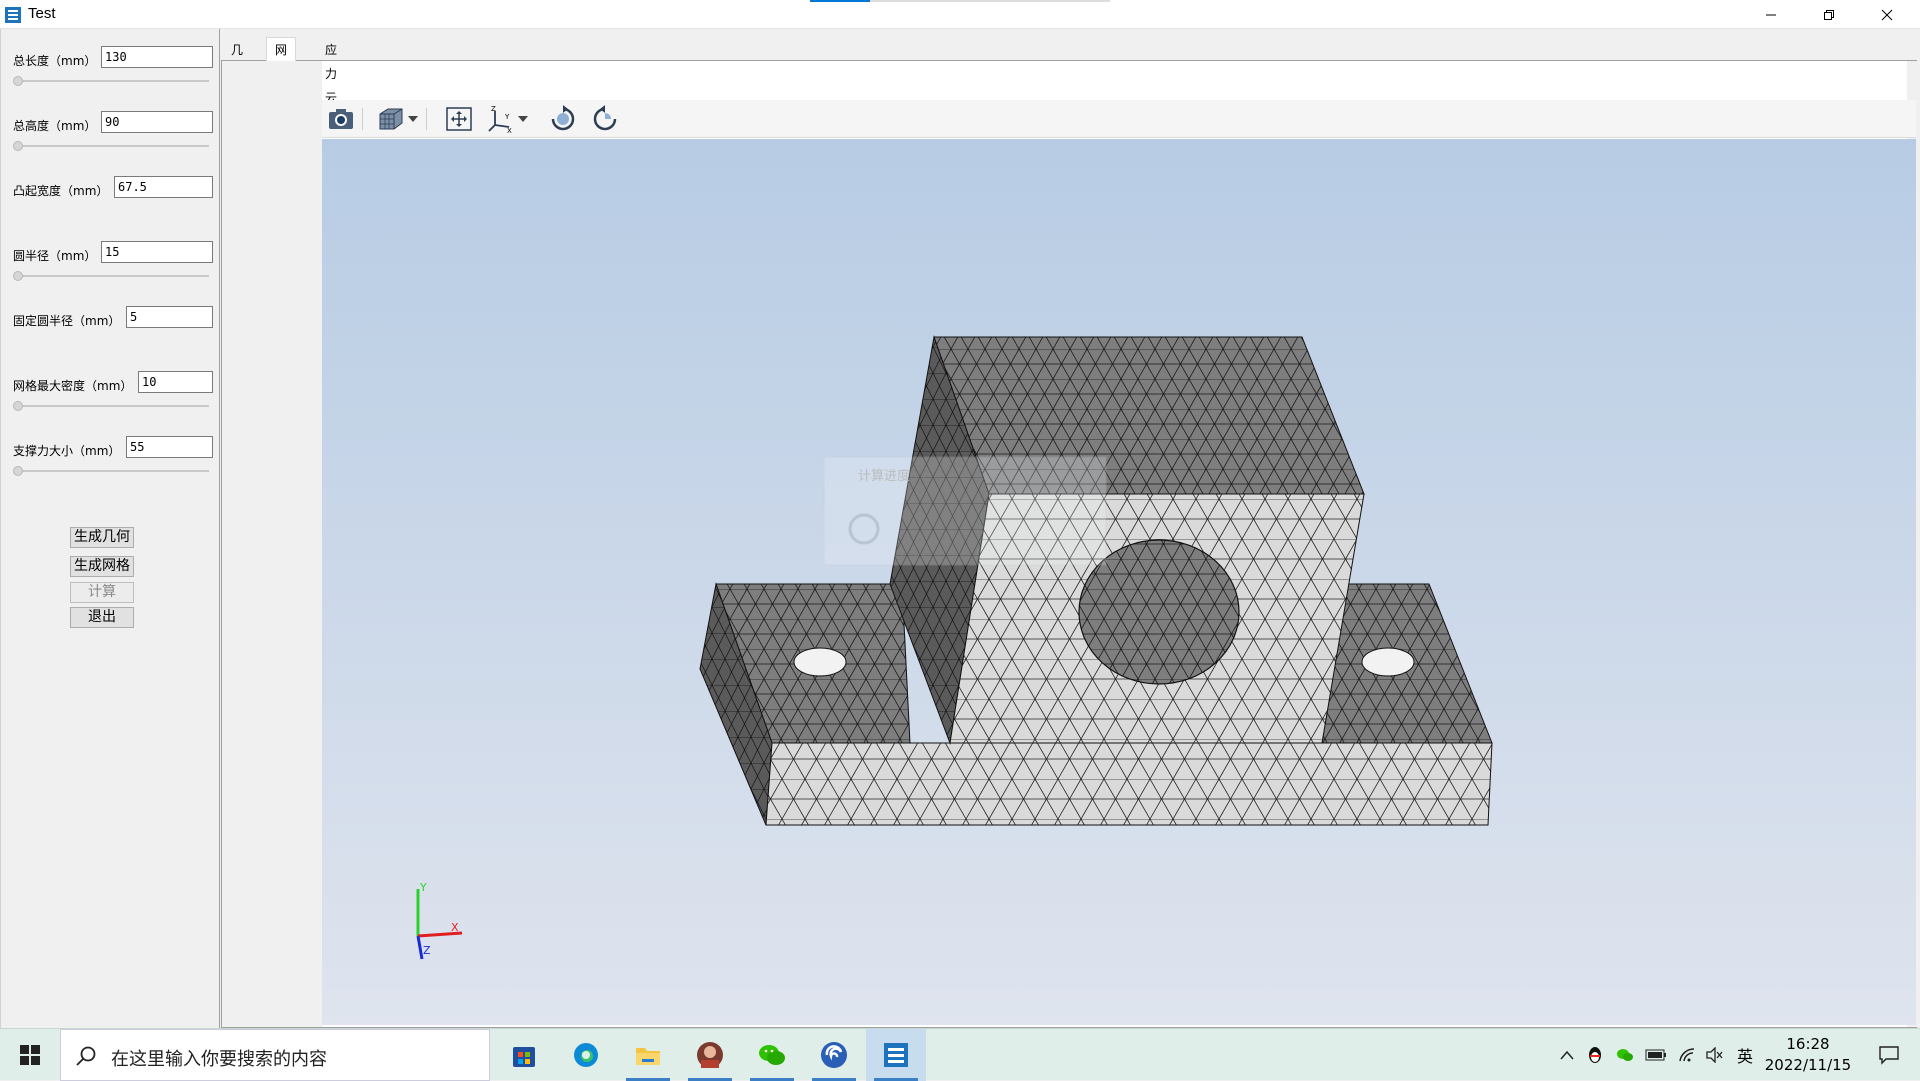 This screenshot has width=1920, height=1081. What do you see at coordinates (157, 57) in the screenshot?
I see `total-length-input` at bounding box center [157, 57].